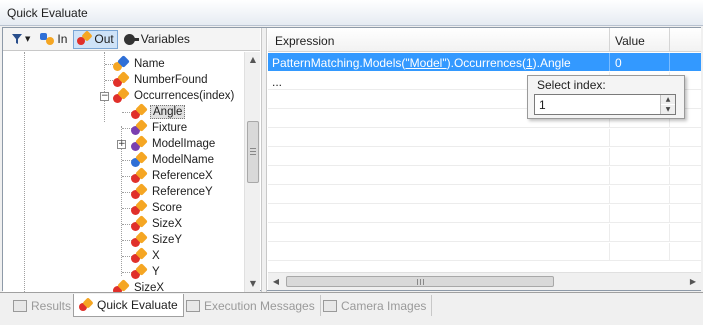  Describe the element at coordinates (605, 104) in the screenshot. I see `index-spinner: 1 ▲ ▼` at that location.